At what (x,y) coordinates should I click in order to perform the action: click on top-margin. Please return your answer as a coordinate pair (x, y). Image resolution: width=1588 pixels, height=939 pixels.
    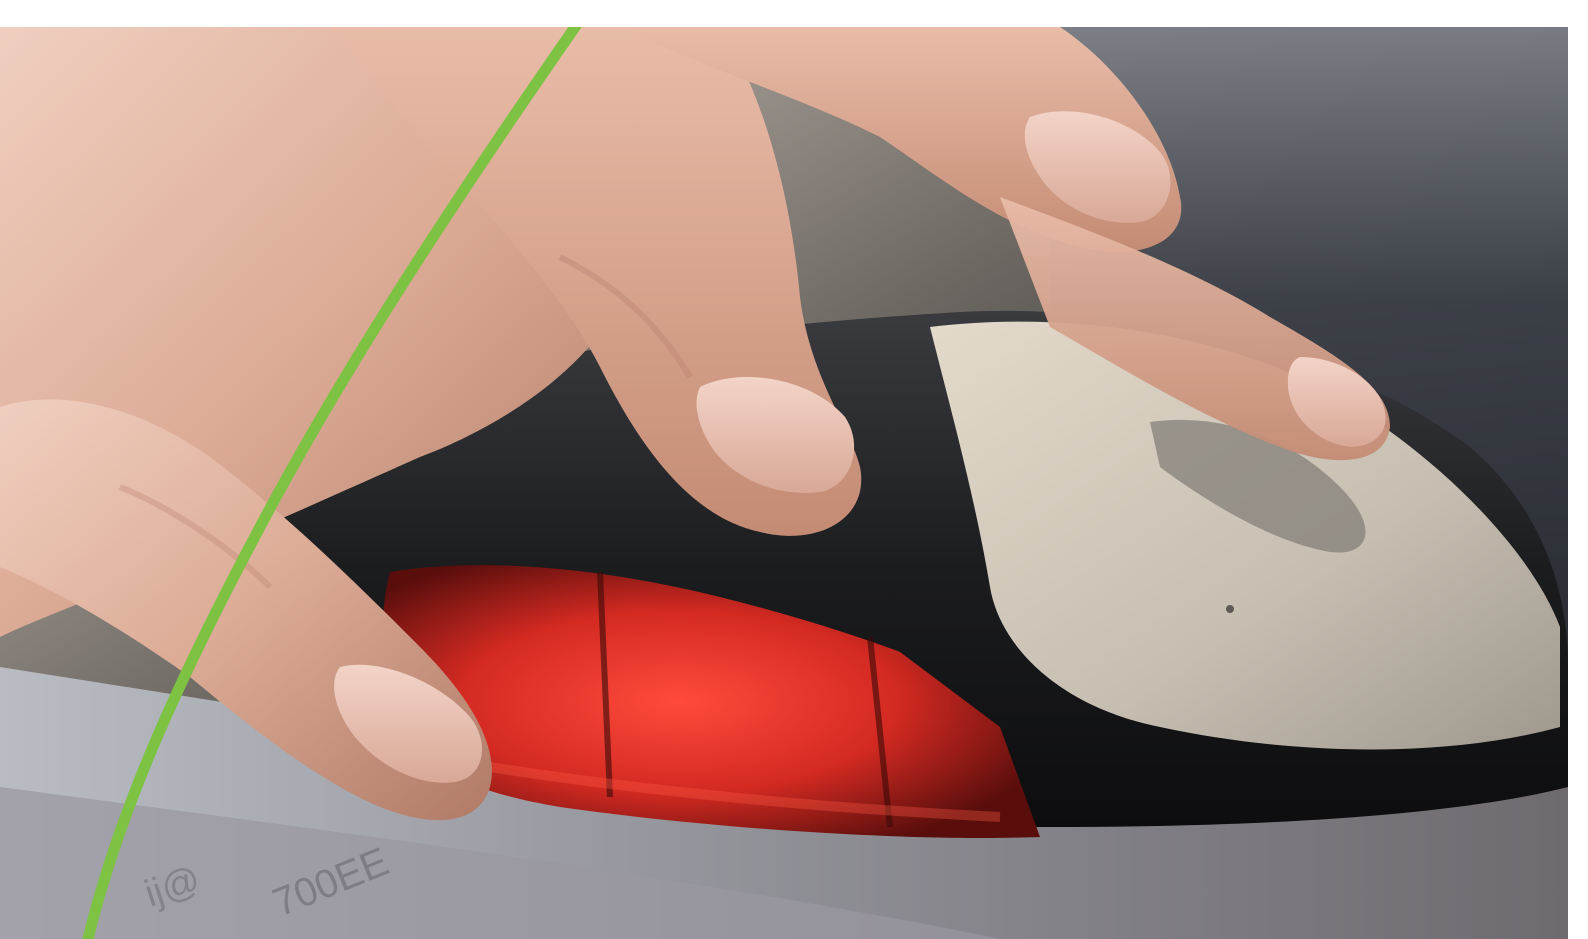
    Looking at the image, I should click on (794, 13).